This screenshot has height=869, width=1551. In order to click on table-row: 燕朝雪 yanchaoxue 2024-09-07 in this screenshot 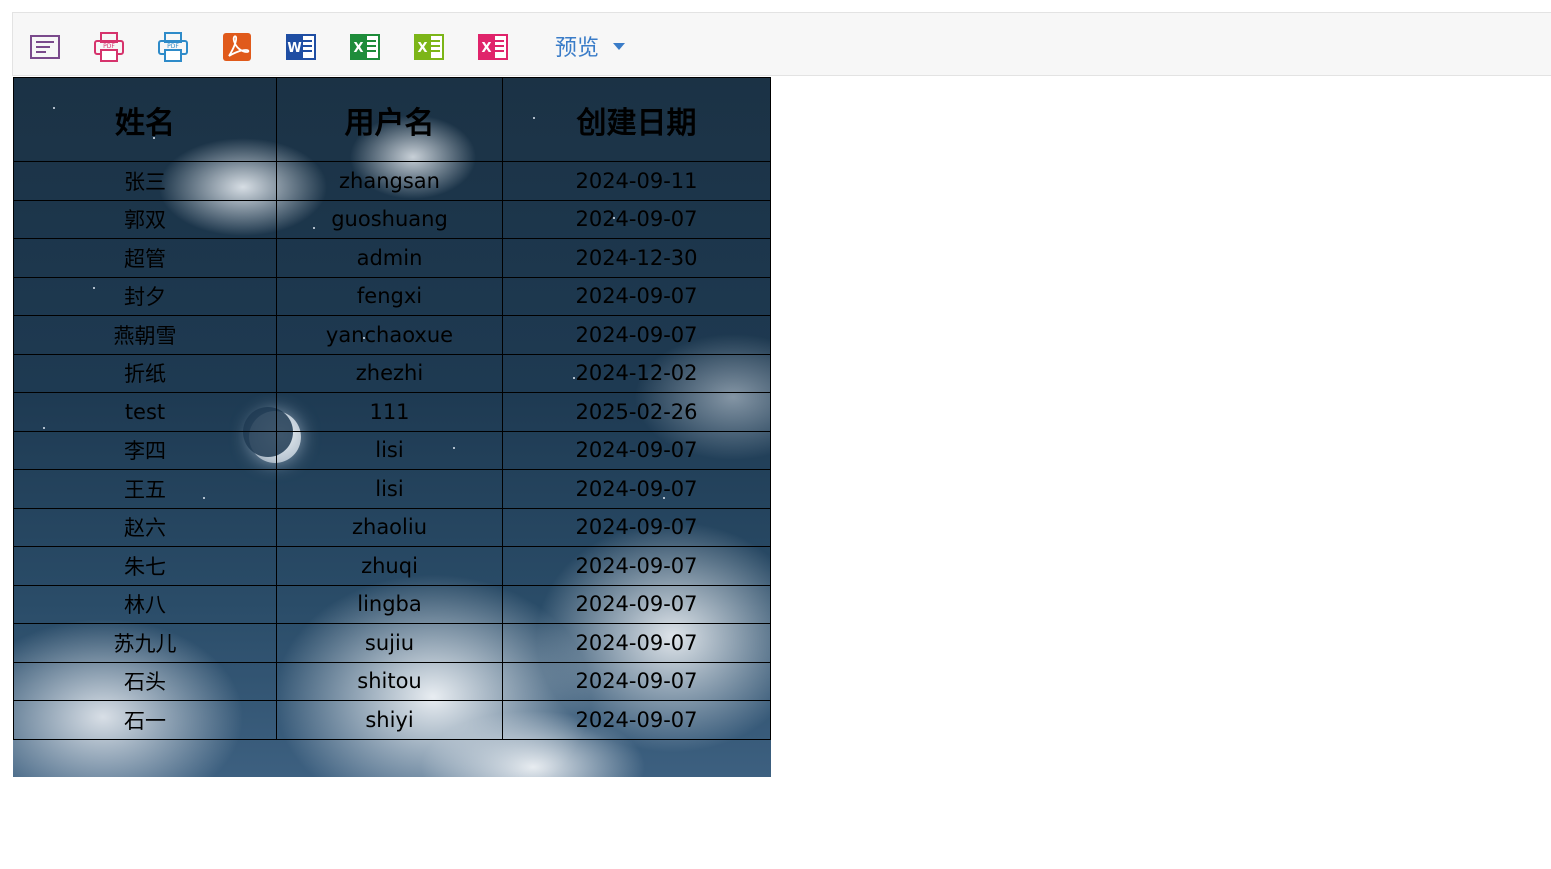, I will do `click(392, 335)`.